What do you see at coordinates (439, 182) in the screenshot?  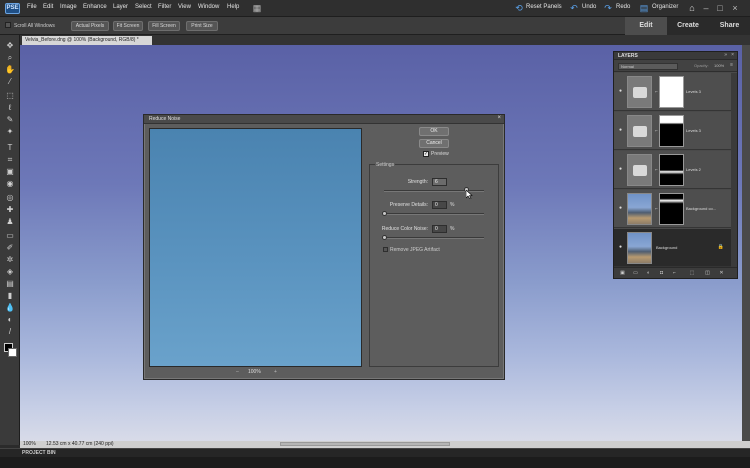 I see `strength-input: 6` at bounding box center [439, 182].